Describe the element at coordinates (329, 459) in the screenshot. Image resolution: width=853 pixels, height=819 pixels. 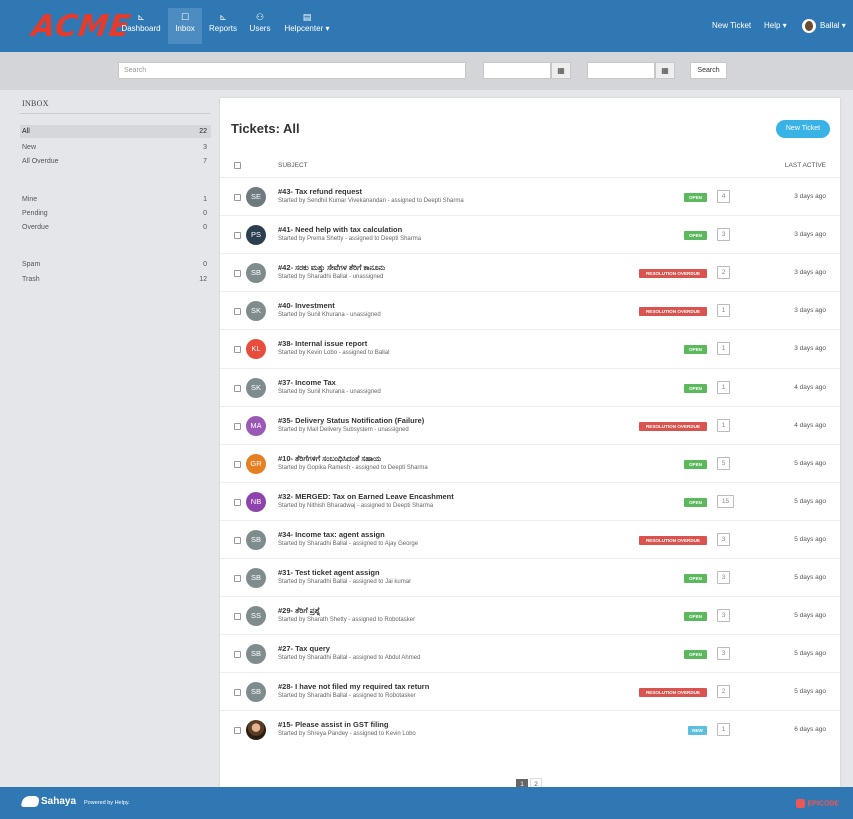
I see `ticket-subject: #10- ತೆರಿಗೆಗಳಿಗೆ ಸಂಬಂಧಿಸಿದಂತೆ ಸಹಾಯ` at that location.